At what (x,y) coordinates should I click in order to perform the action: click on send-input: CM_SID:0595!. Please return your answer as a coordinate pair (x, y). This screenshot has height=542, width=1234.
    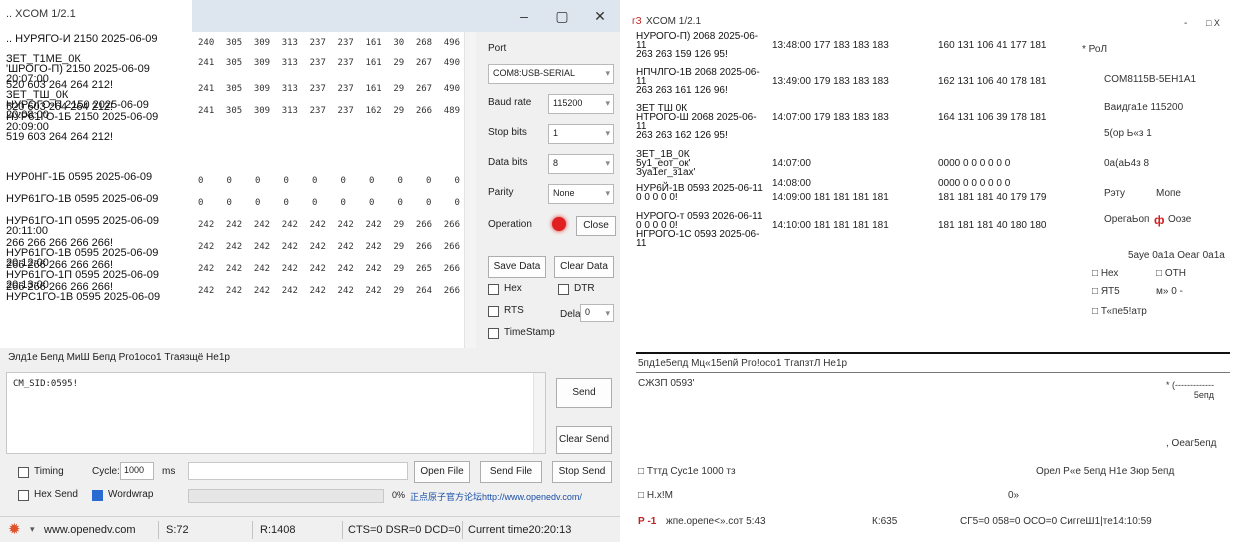
    Looking at the image, I should click on (276, 413).